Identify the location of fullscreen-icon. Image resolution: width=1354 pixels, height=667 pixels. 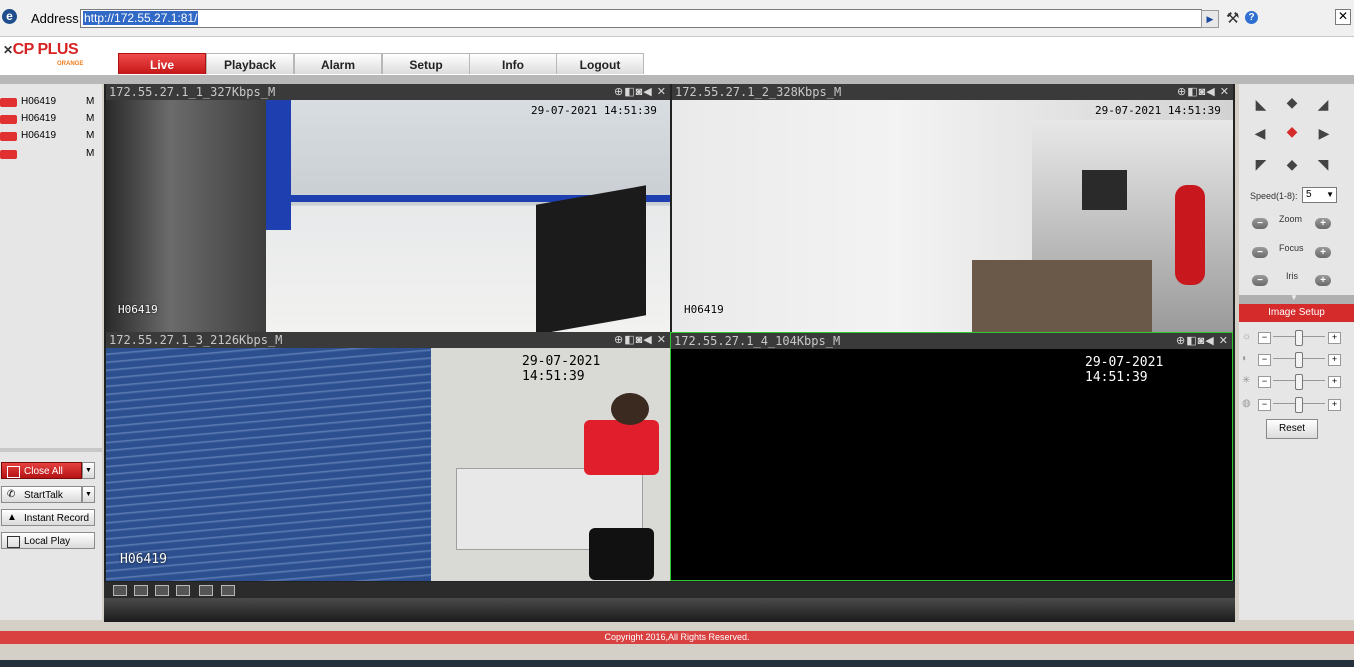
(162, 590).